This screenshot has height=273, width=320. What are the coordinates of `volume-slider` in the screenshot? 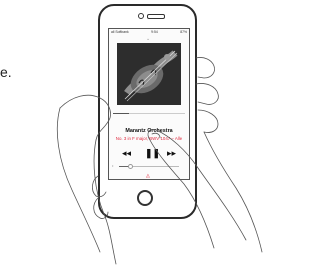 It's located at (149, 166).